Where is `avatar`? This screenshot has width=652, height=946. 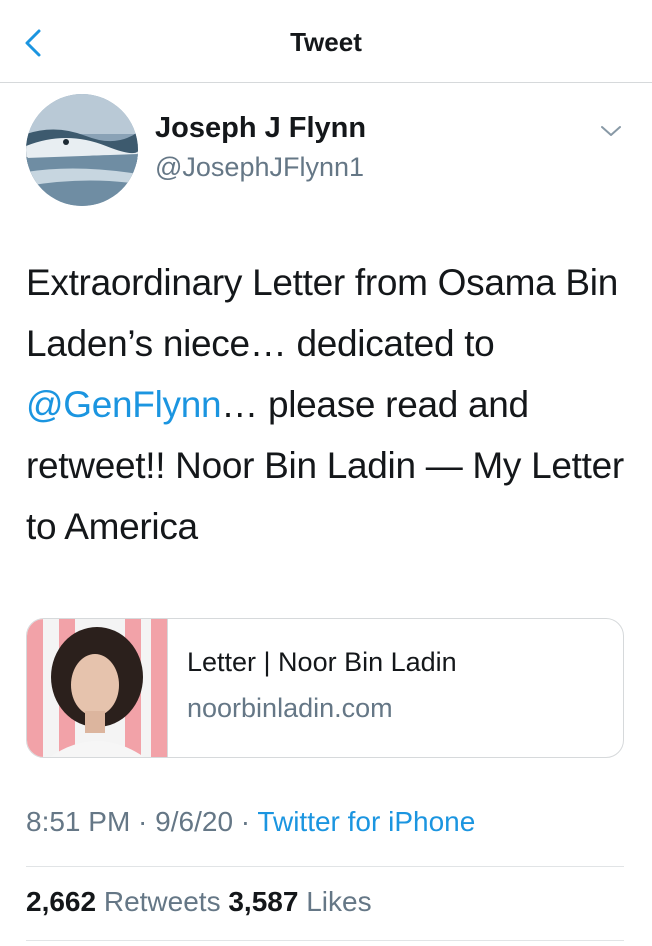
avatar is located at coordinates (82, 150).